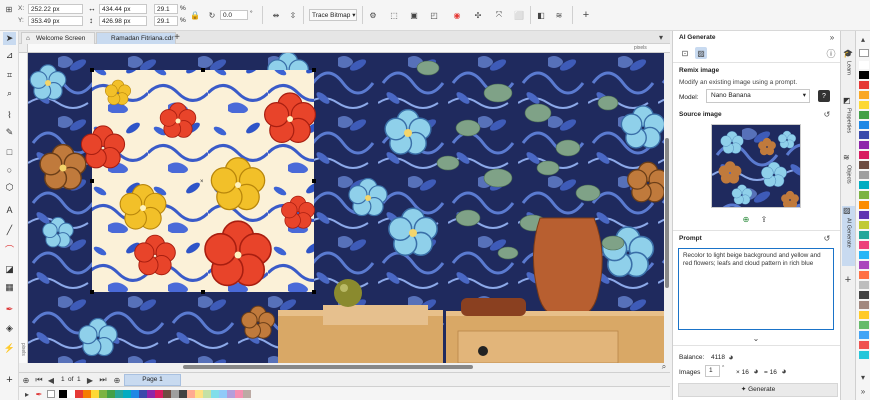 The width and height of the screenshot is (870, 400). What do you see at coordinates (541, 15) in the screenshot?
I see `arrange-icon: ◧` at bounding box center [541, 15].